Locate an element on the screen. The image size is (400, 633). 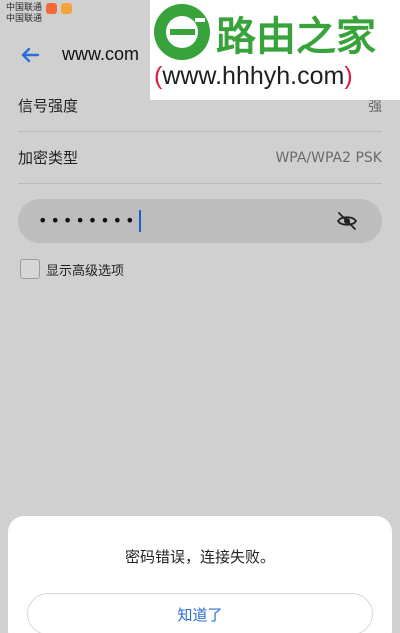
app-notification-icon is located at coordinates (52, 8).